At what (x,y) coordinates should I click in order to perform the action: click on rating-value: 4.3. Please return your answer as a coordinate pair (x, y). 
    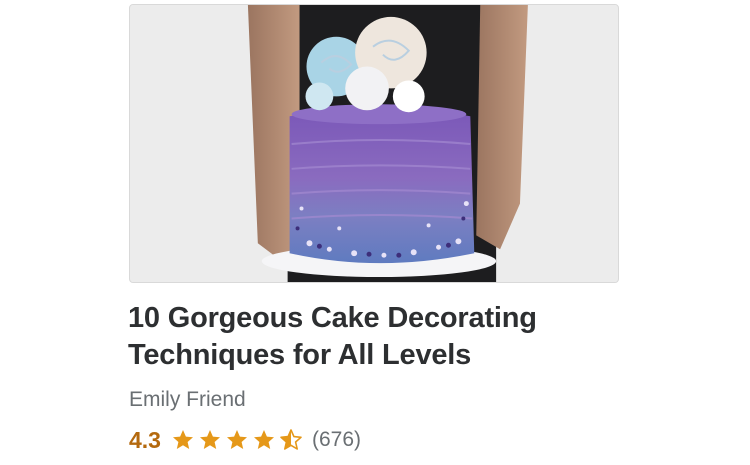
    Looking at the image, I should click on (145, 439).